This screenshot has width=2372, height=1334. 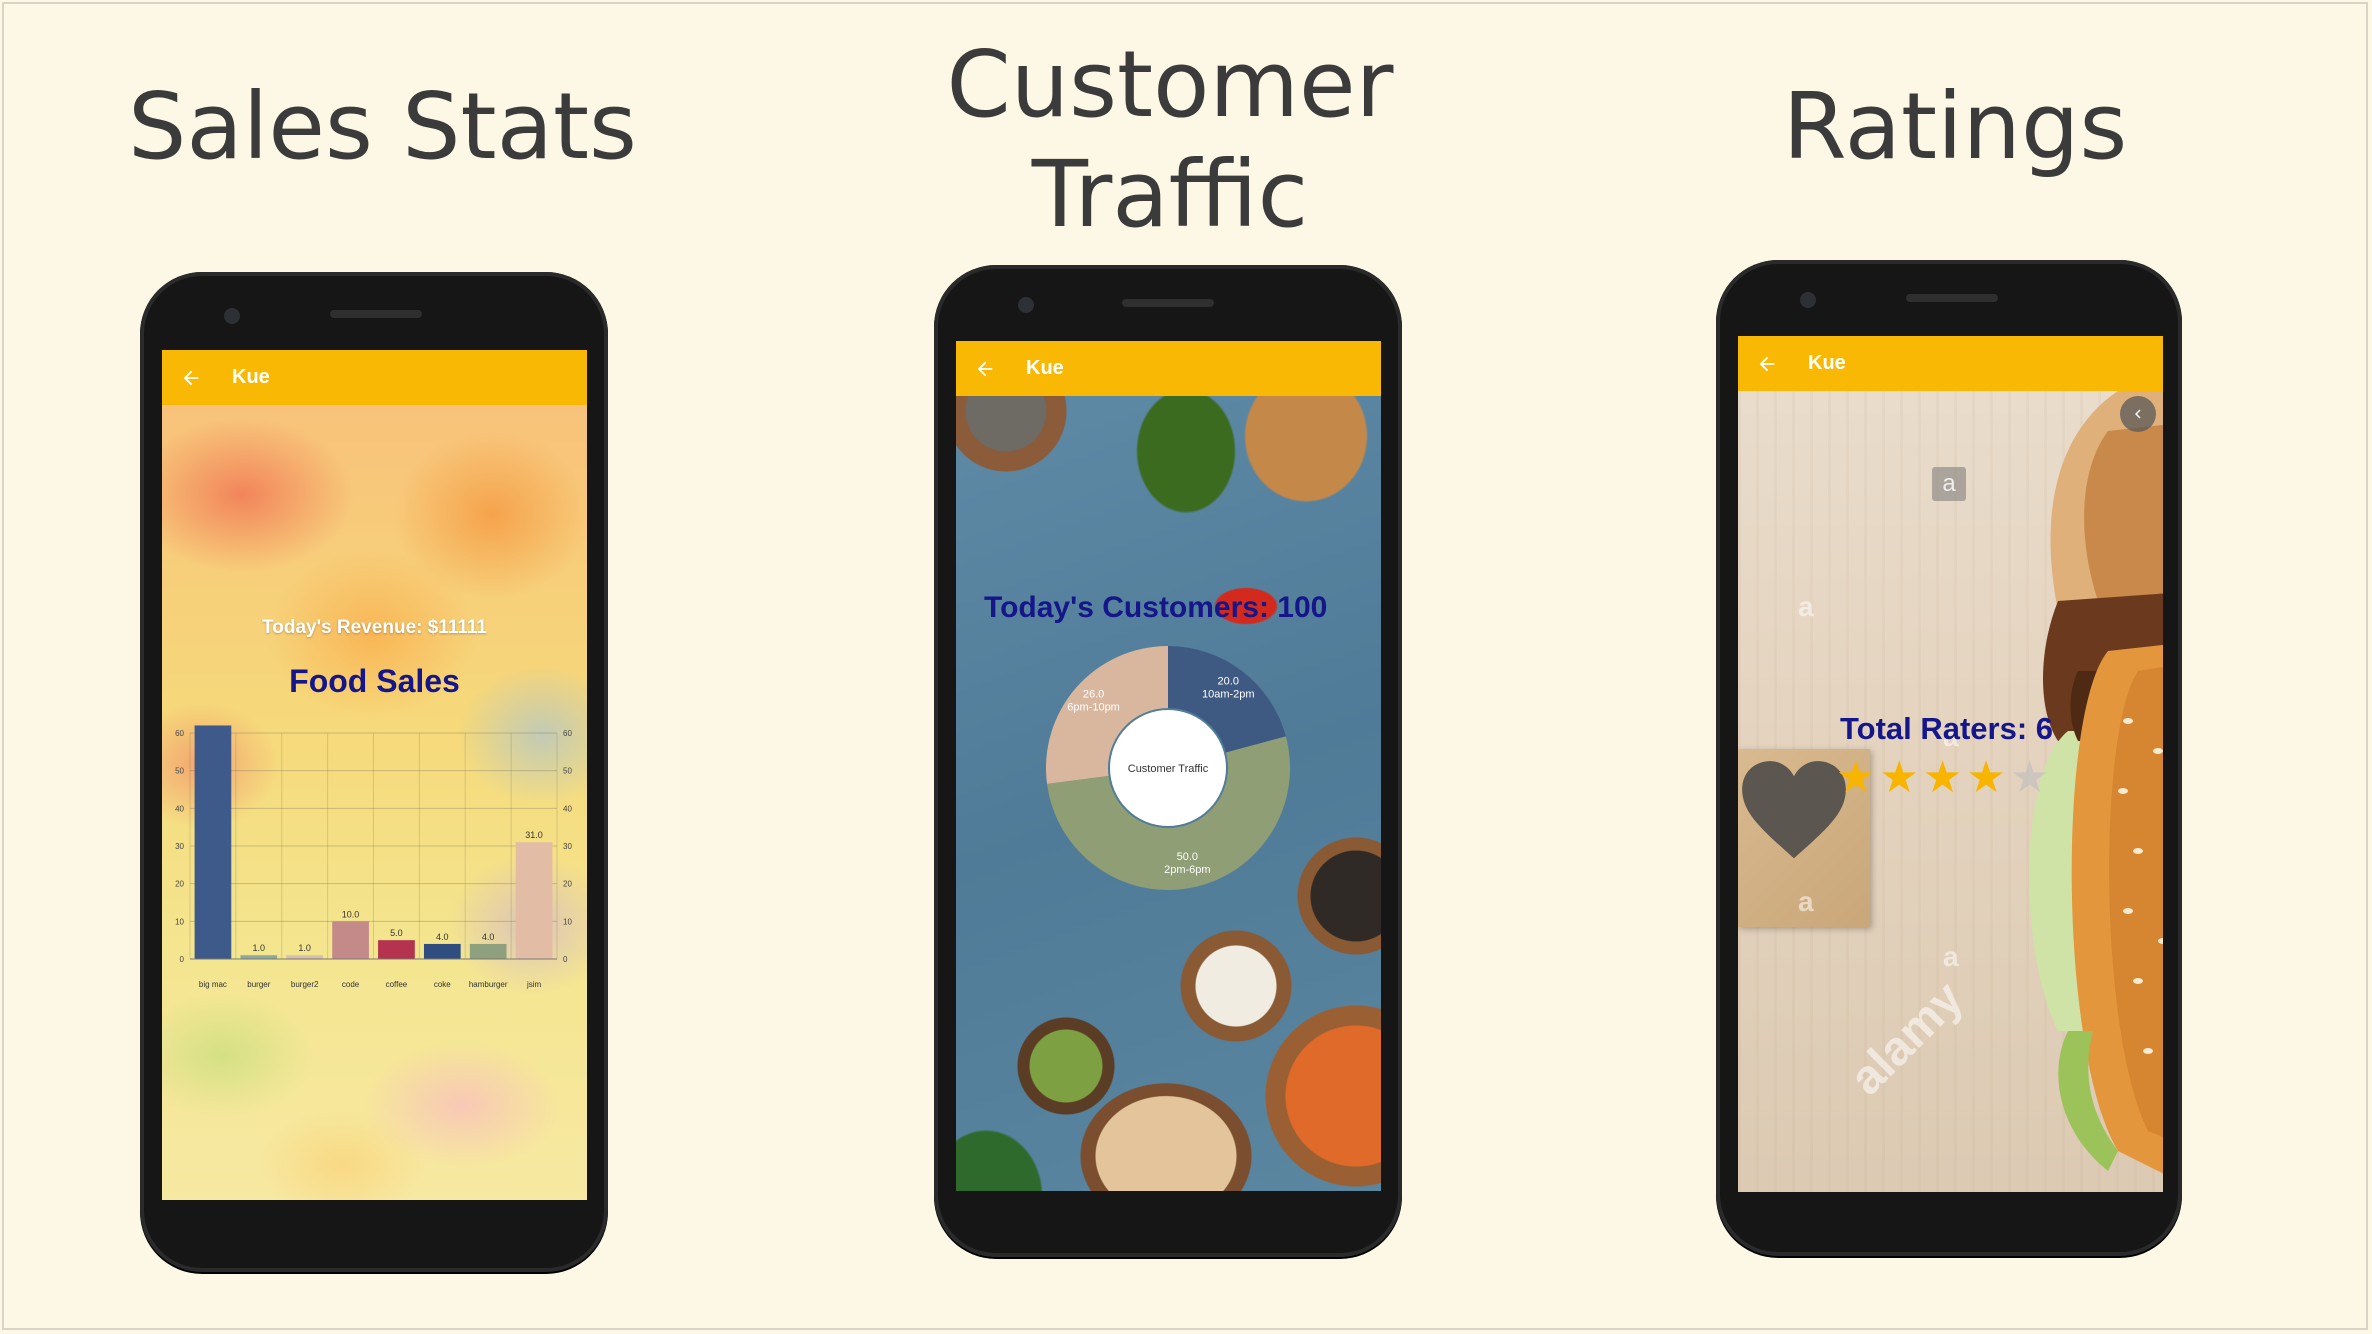 I want to click on x-tick-label: code, so click(x=351, y=984).